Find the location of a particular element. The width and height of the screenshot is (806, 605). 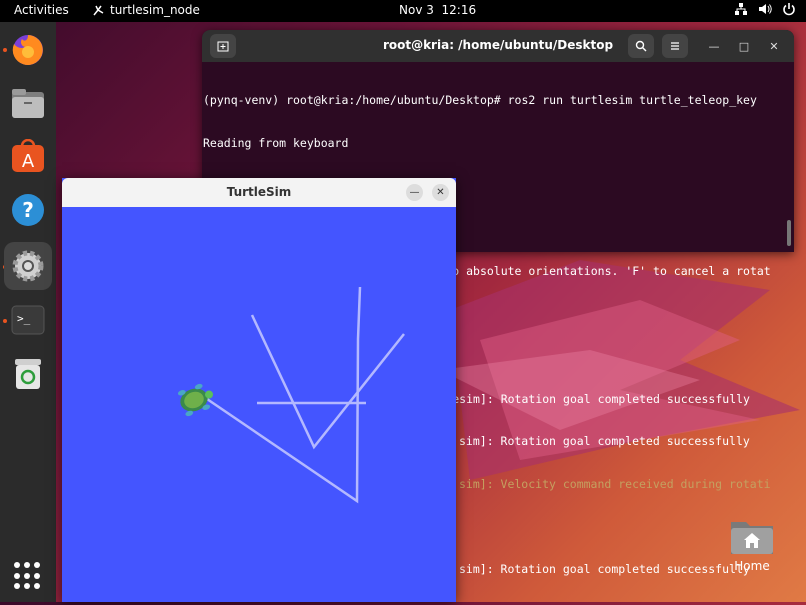

show-apps-icon is located at coordinates (28, 576).